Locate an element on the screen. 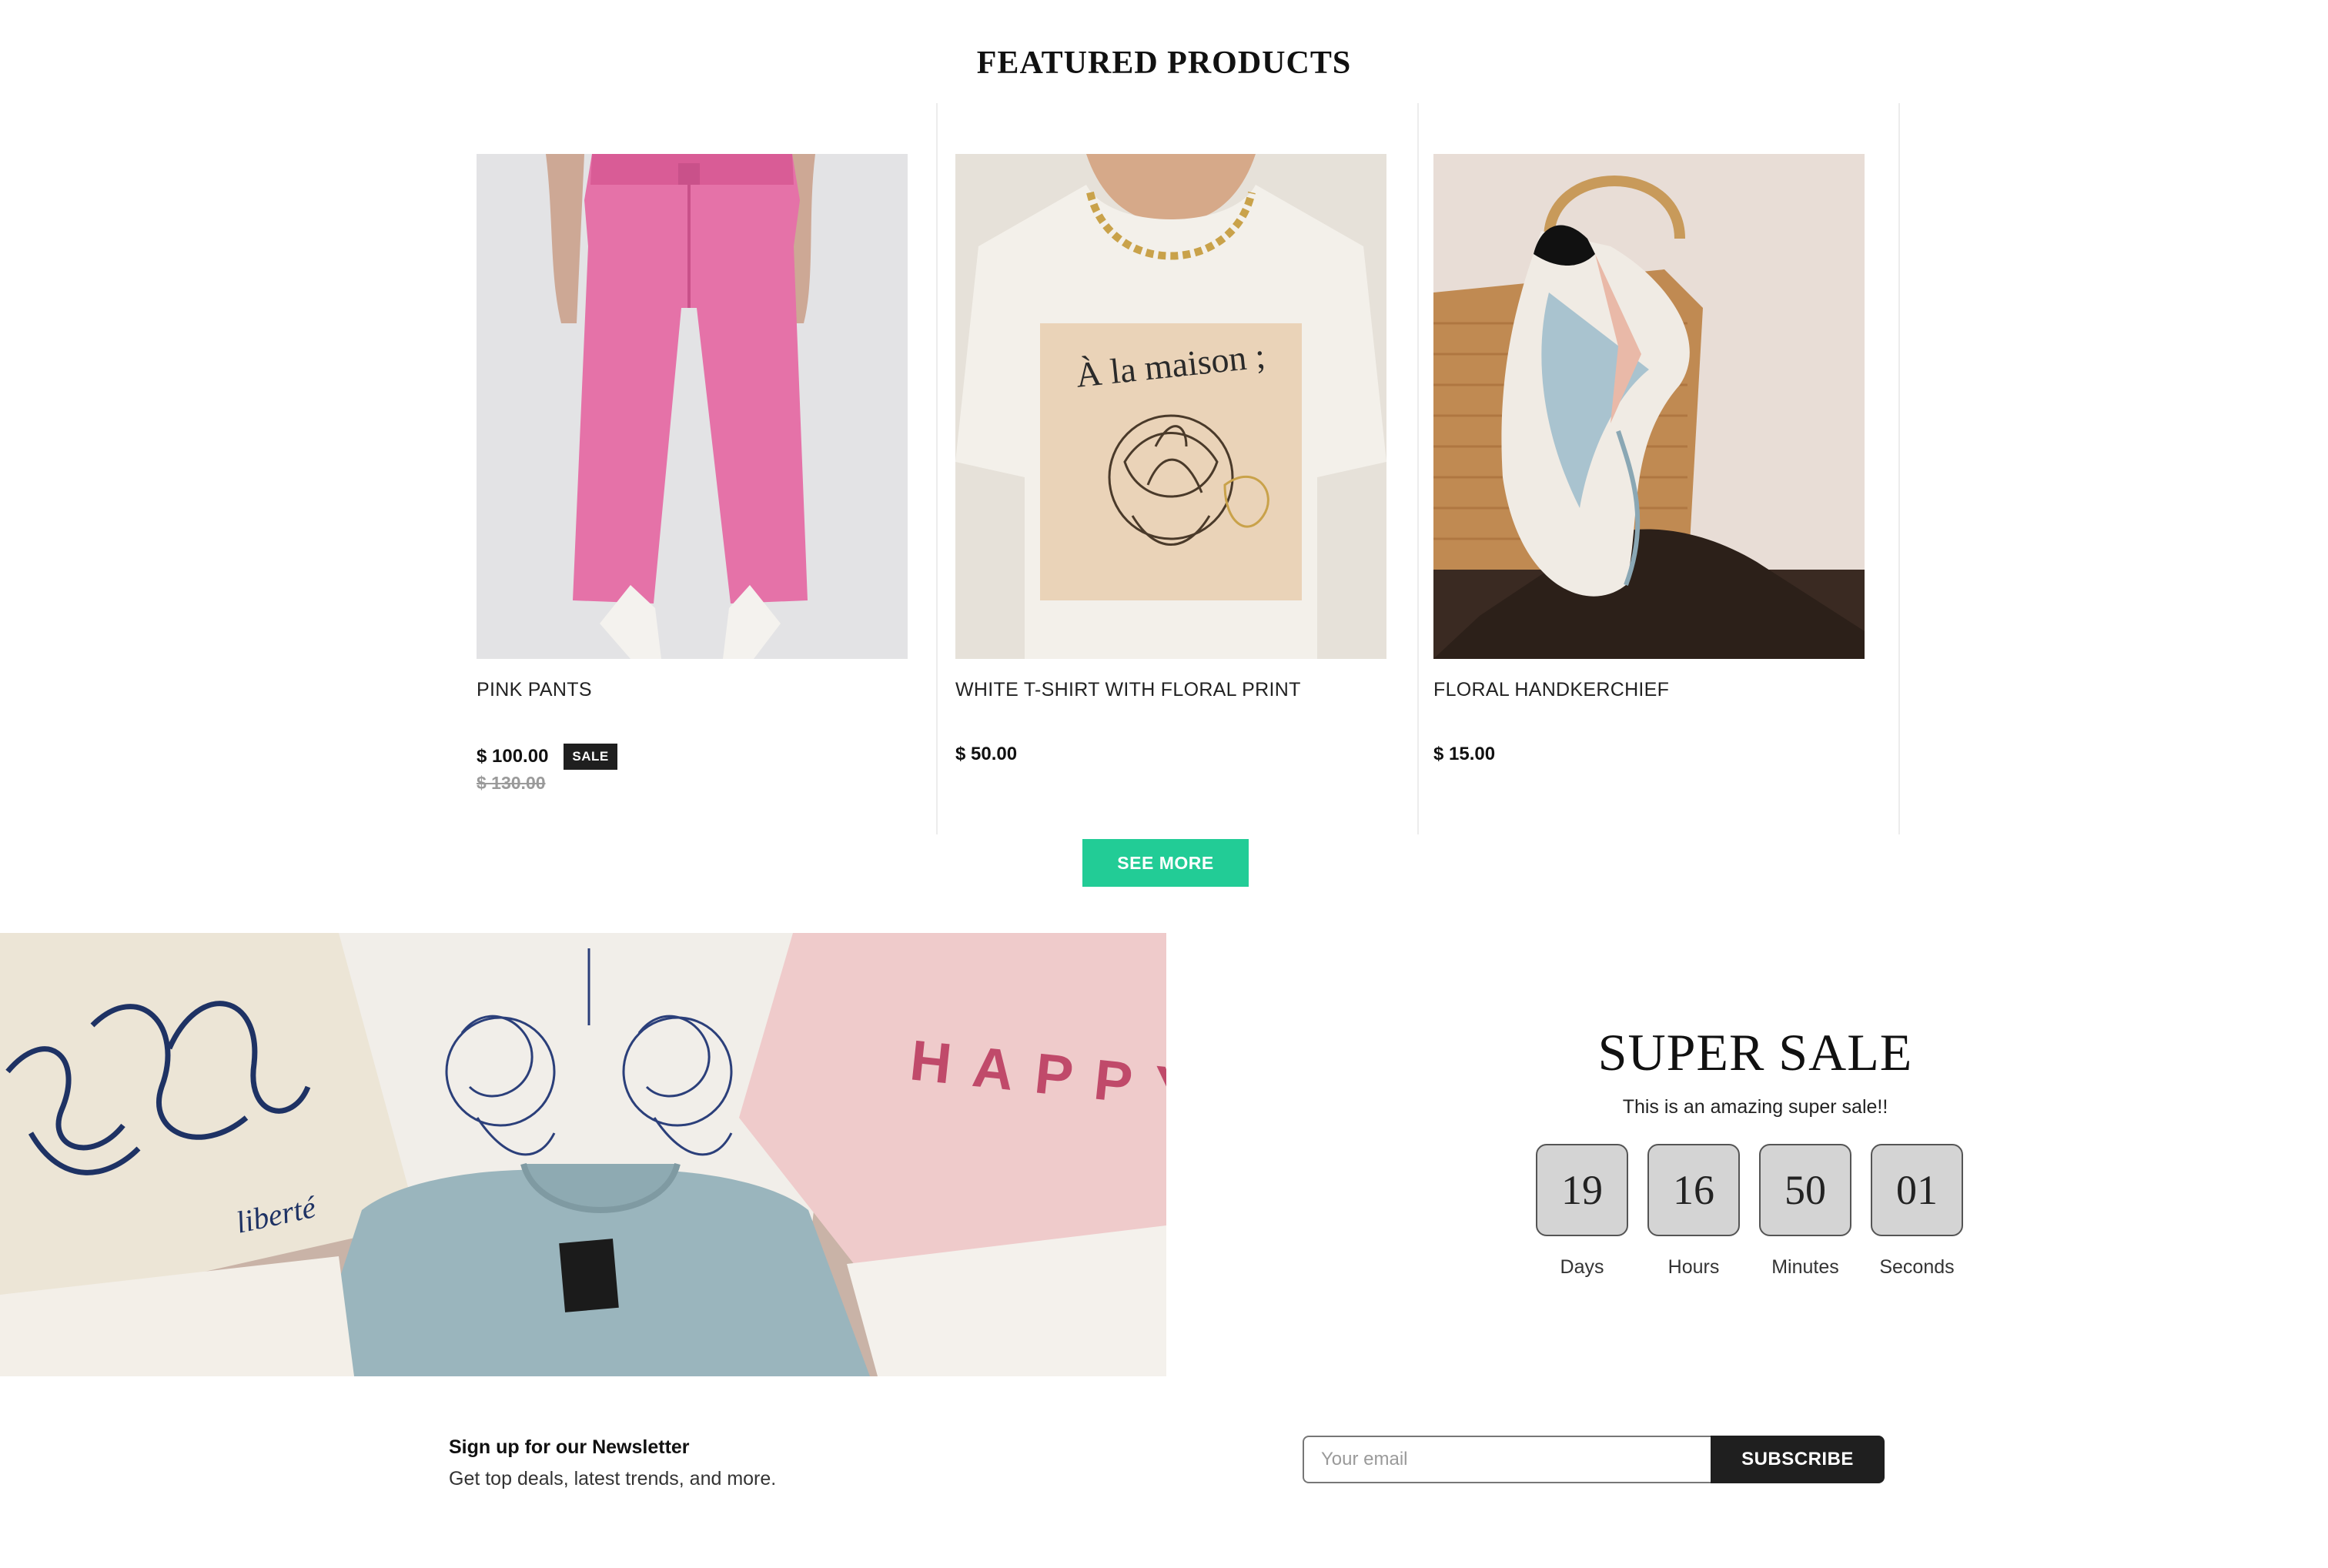  price-row: $ 15.00 is located at coordinates (1464, 754).